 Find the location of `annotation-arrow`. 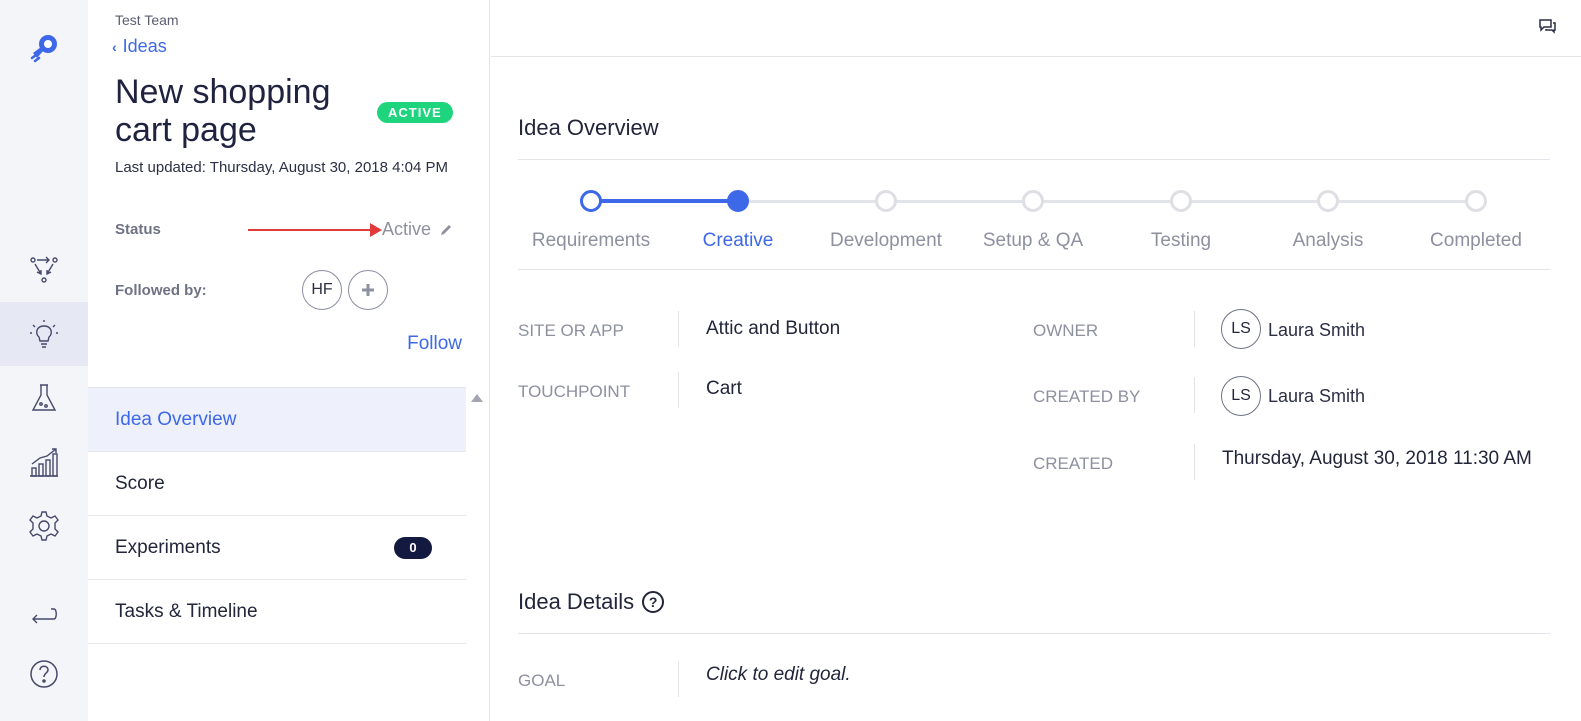

annotation-arrow is located at coordinates (315, 230).